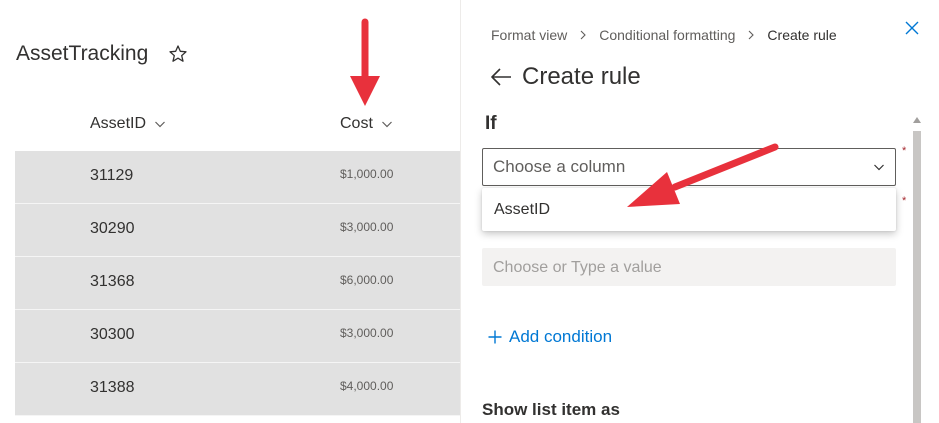  What do you see at coordinates (581, 76) in the screenshot?
I see `panel-title: Create rule` at bounding box center [581, 76].